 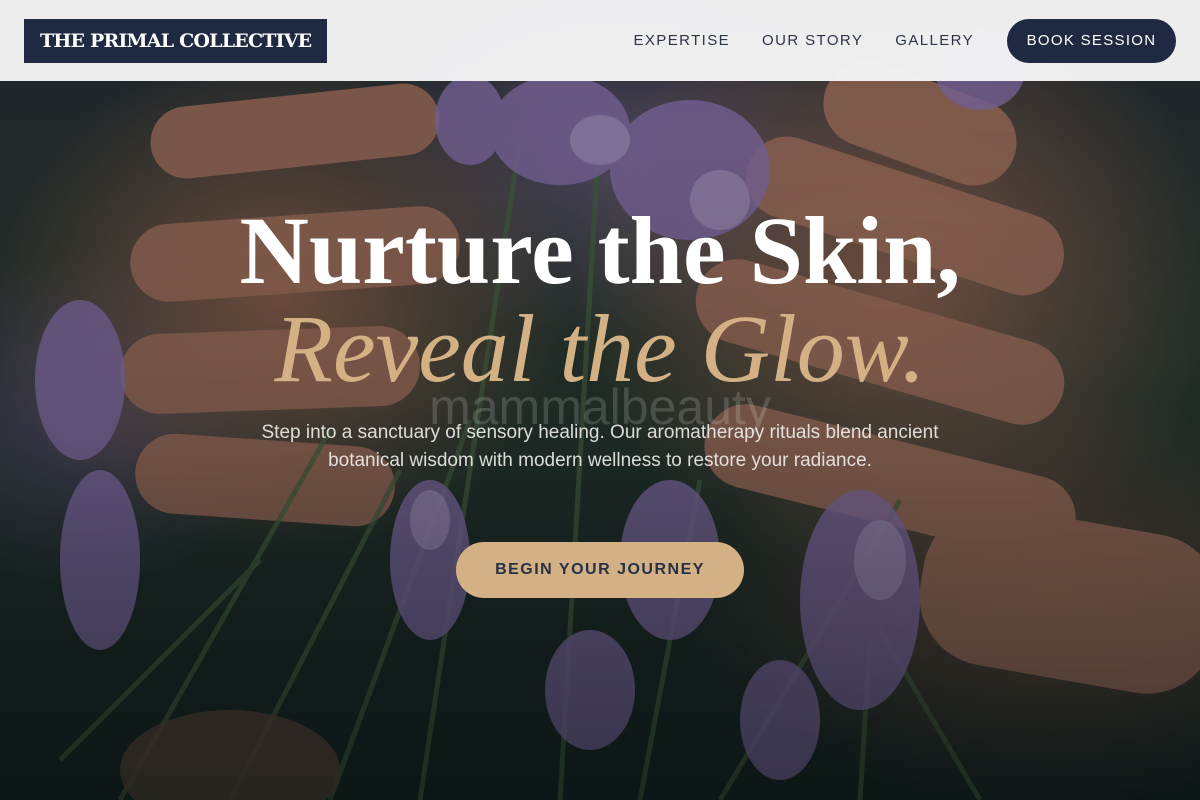 What do you see at coordinates (812, 40) in the screenshot?
I see `nav-link-our-story: OUR STORY` at bounding box center [812, 40].